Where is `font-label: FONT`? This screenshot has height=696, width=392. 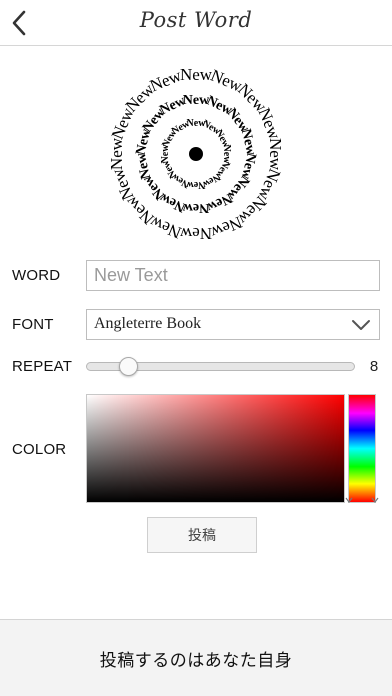
font-label: FONT is located at coordinates (33, 324).